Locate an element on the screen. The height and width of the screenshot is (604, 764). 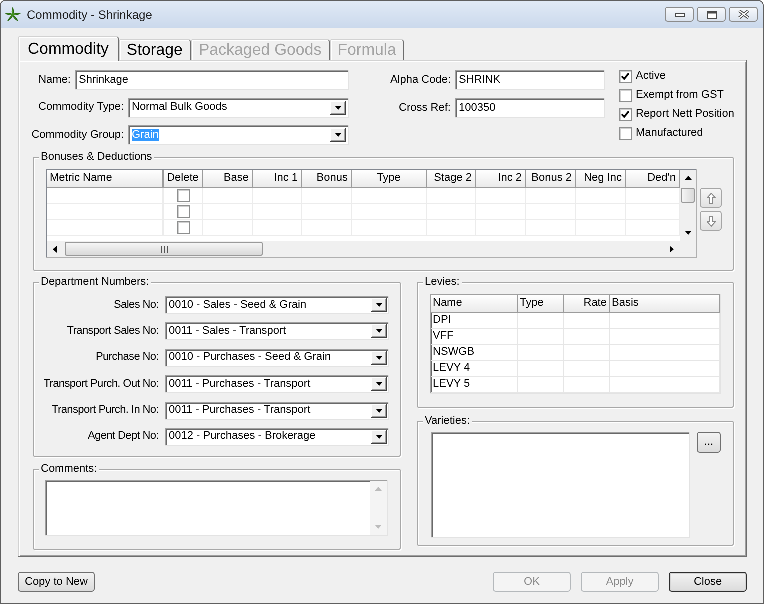
down-arrow-icon is located at coordinates (711, 221).